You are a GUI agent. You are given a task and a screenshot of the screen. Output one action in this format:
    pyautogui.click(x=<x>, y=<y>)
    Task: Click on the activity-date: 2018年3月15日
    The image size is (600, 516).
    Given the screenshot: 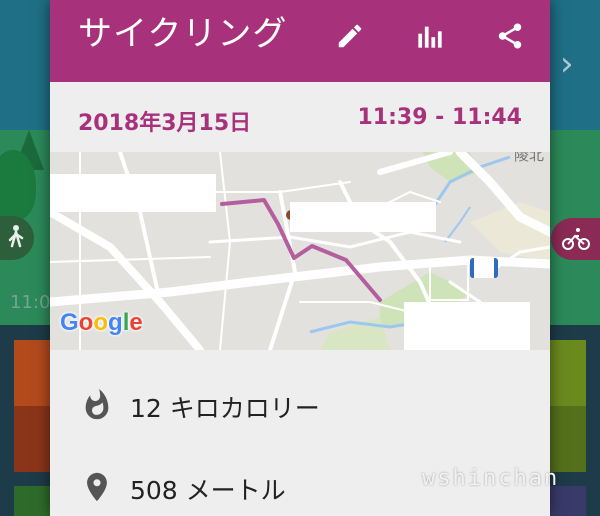 What is the action you would take?
    pyautogui.click(x=165, y=123)
    